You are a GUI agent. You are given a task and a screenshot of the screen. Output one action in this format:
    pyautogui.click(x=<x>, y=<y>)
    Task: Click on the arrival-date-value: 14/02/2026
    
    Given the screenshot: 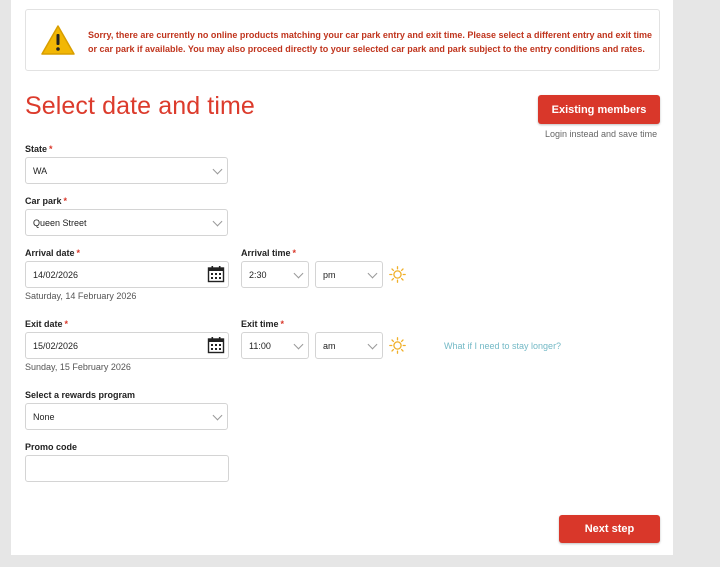 What is the action you would take?
    pyautogui.click(x=56, y=274)
    